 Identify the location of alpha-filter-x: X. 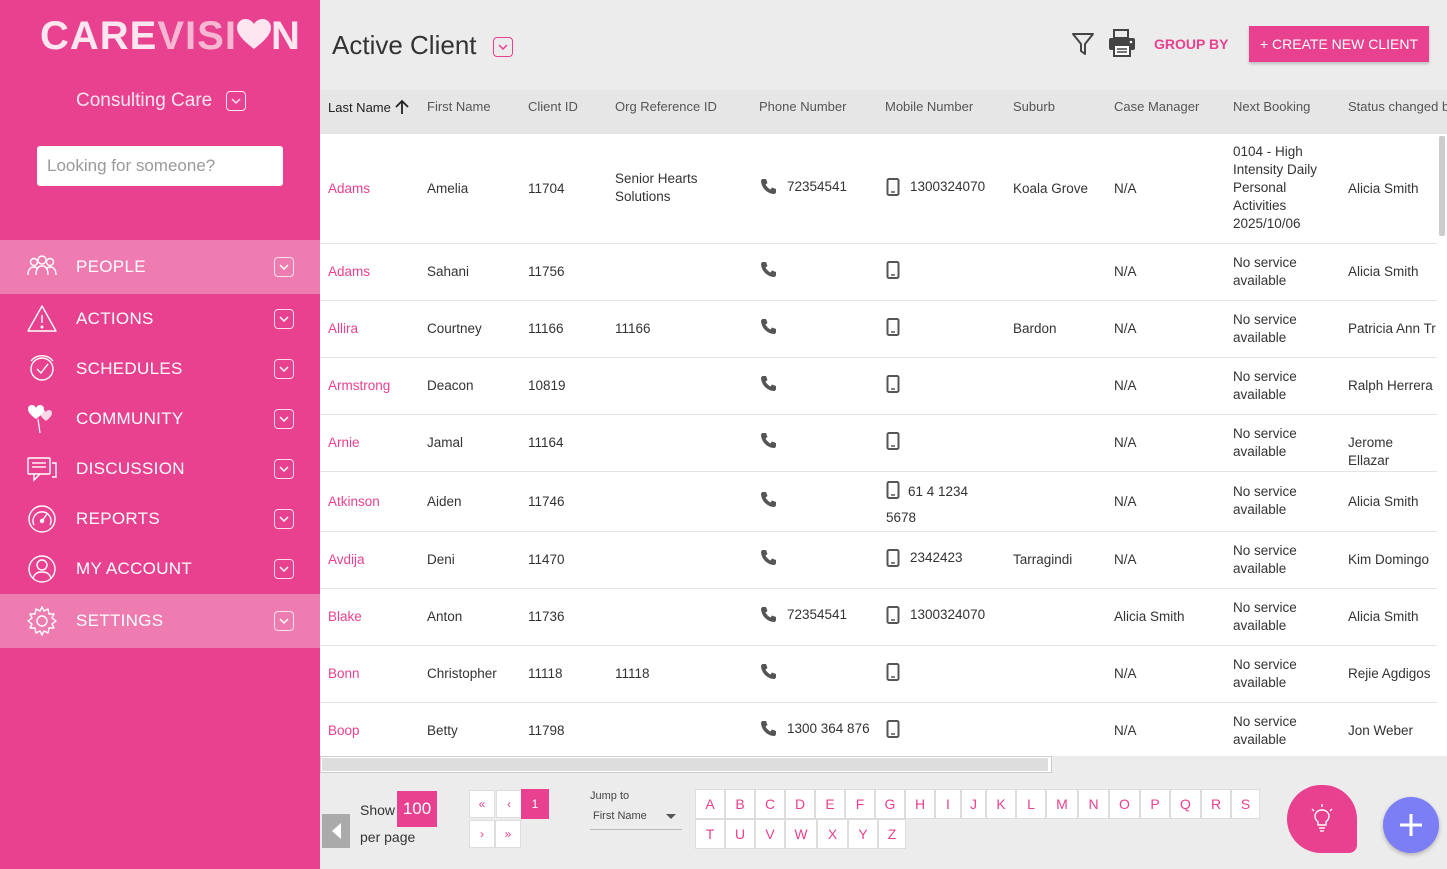
(832, 834).